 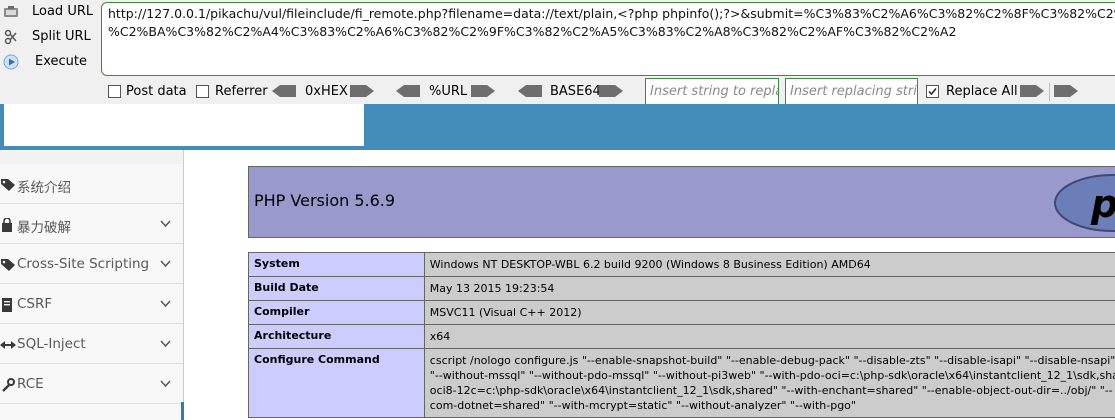 What do you see at coordinates (61, 61) in the screenshot?
I see `execute-label: Execute` at bounding box center [61, 61].